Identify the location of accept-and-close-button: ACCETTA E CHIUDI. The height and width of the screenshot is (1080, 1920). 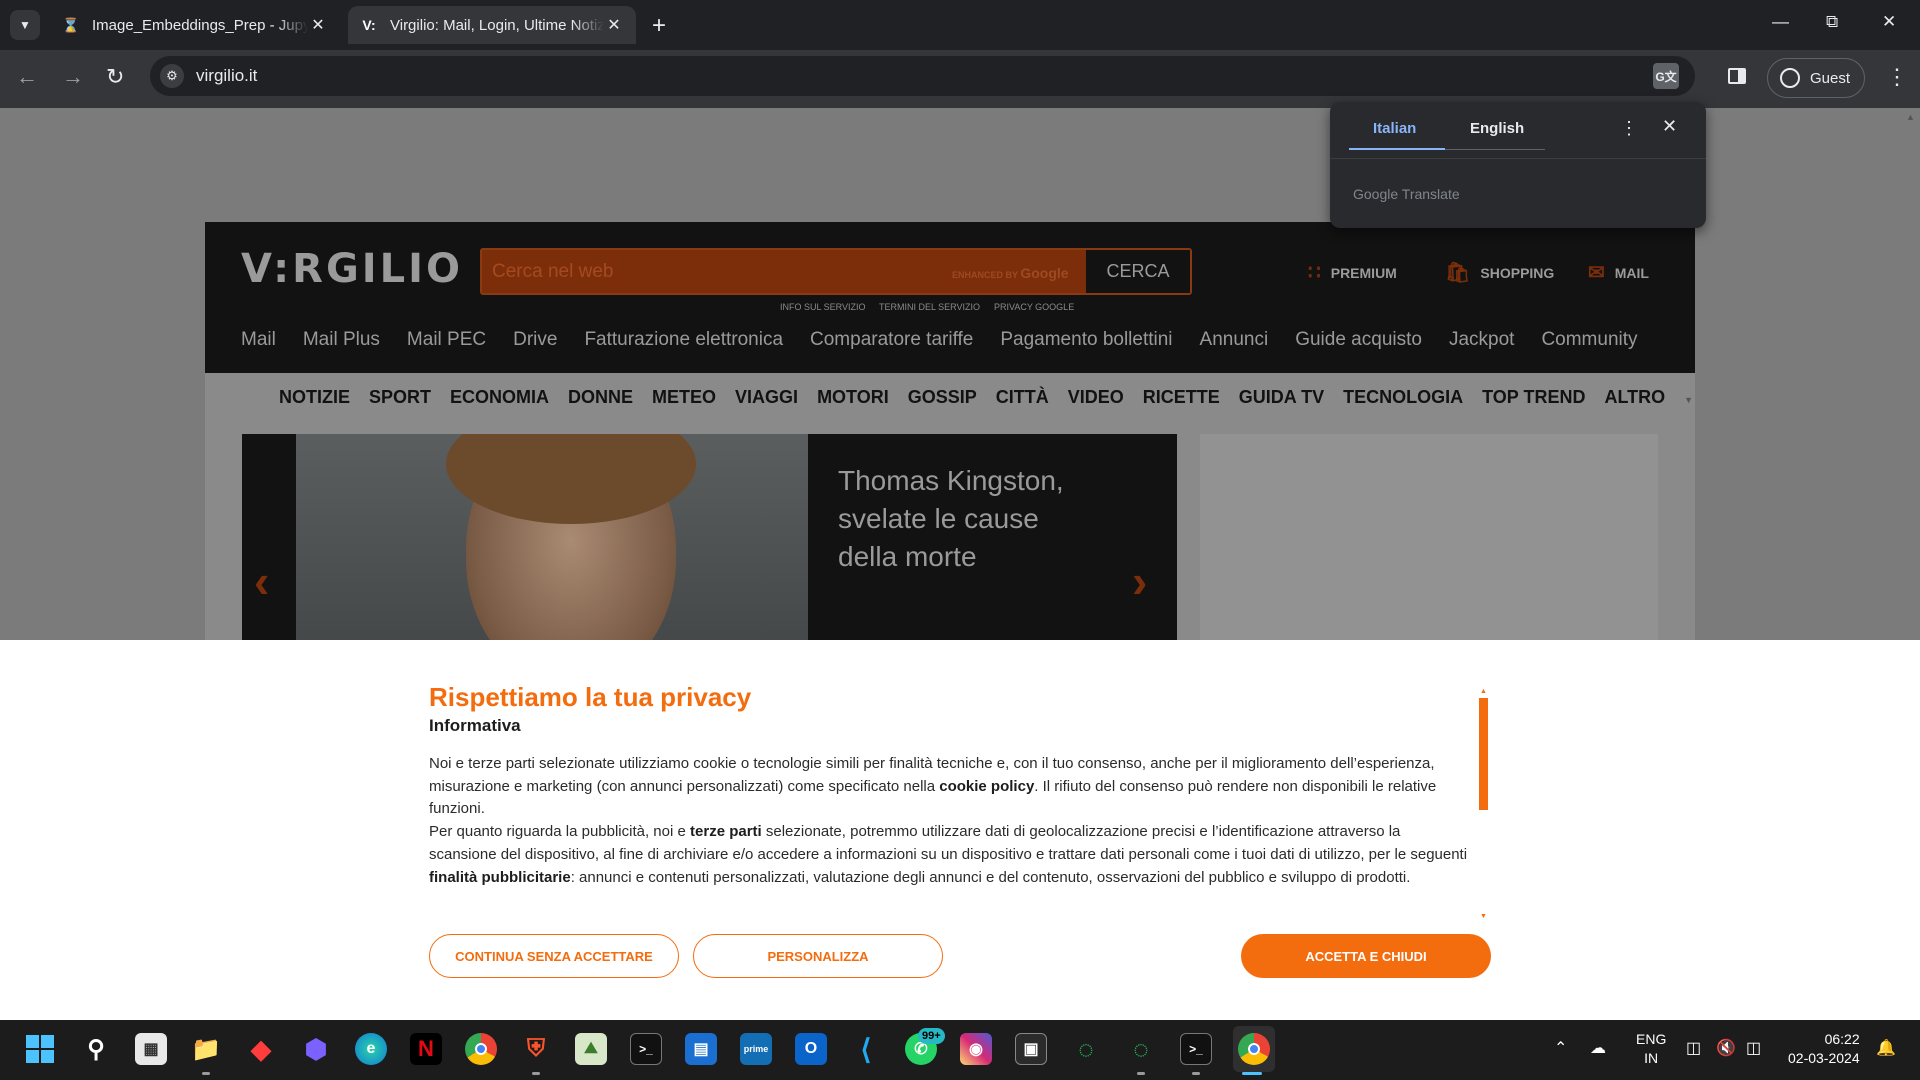
(1366, 956).